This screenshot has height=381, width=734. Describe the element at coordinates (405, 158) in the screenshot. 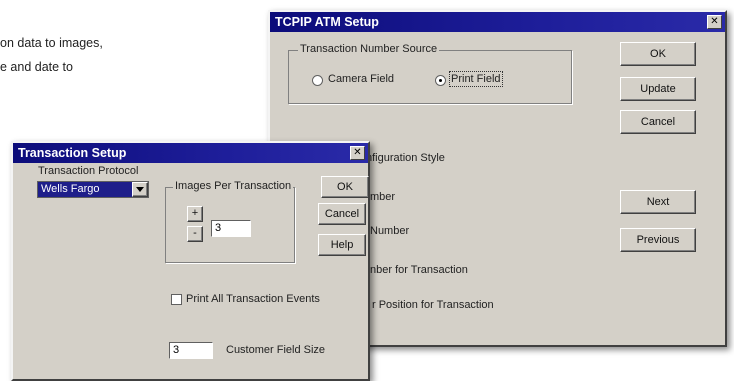

I see `configuration-style-label: nfiguration Style` at that location.